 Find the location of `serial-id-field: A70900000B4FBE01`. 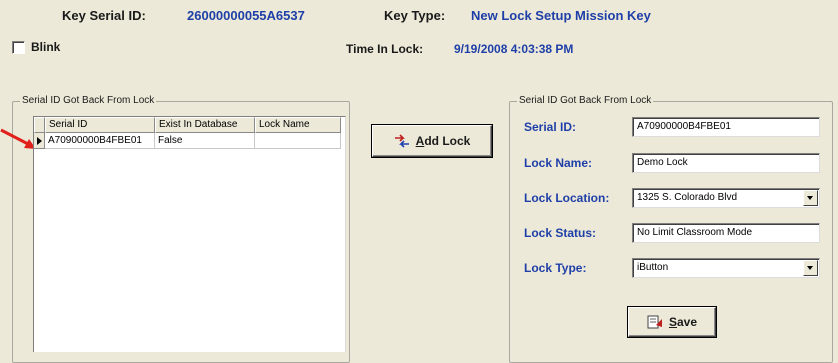

serial-id-field: A70900000B4FBE01 is located at coordinates (726, 127).